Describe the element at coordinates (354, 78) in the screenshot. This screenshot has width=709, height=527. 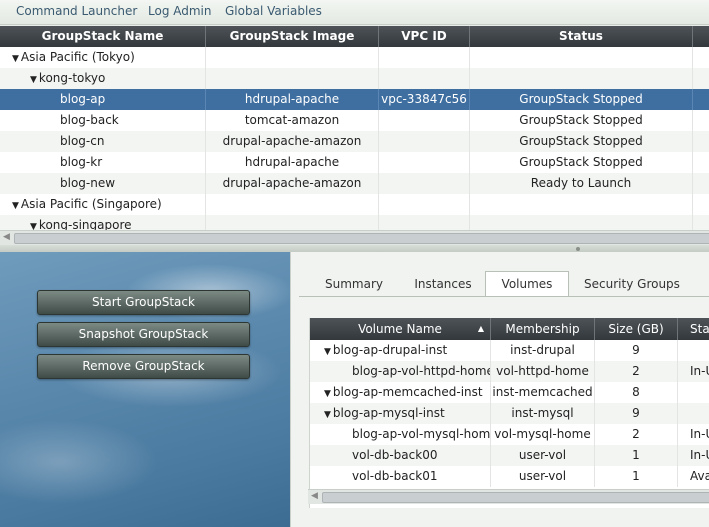
I see `table-row: ▼ kong-tokyo` at that location.